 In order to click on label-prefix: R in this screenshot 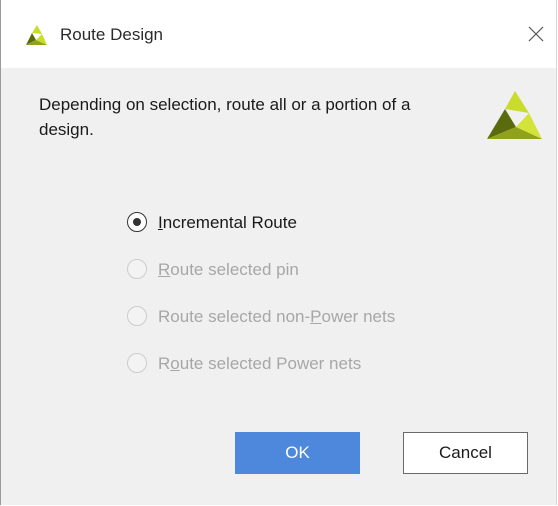, I will do `click(164, 363)`.